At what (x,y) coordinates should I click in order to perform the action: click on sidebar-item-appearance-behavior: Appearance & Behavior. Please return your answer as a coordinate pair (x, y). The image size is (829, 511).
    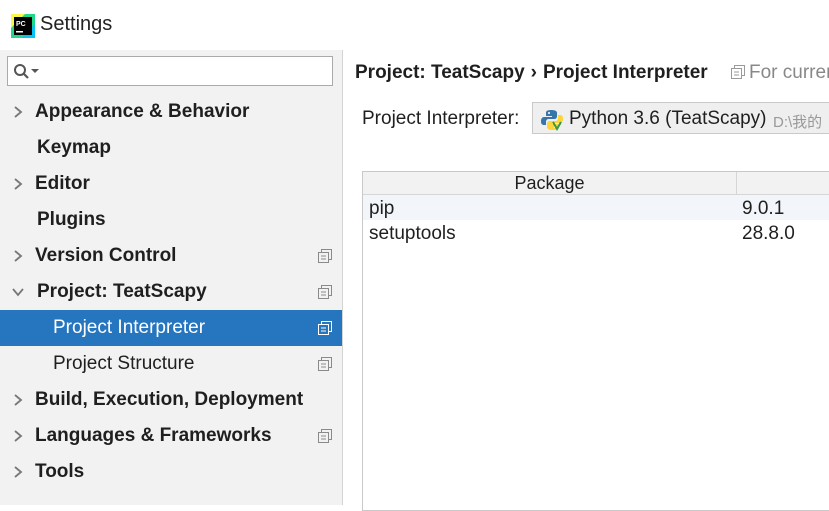
    Looking at the image, I should click on (171, 112).